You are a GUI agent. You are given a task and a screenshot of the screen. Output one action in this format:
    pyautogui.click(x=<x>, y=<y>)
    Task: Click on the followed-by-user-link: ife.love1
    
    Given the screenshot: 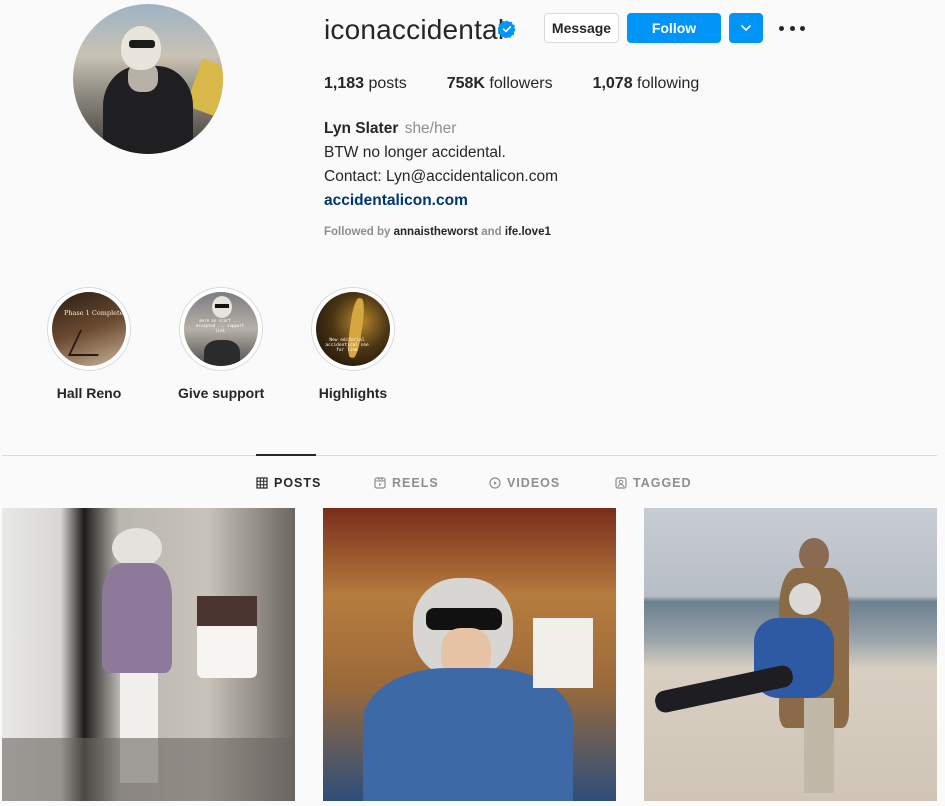 What is the action you would take?
    pyautogui.click(x=528, y=232)
    